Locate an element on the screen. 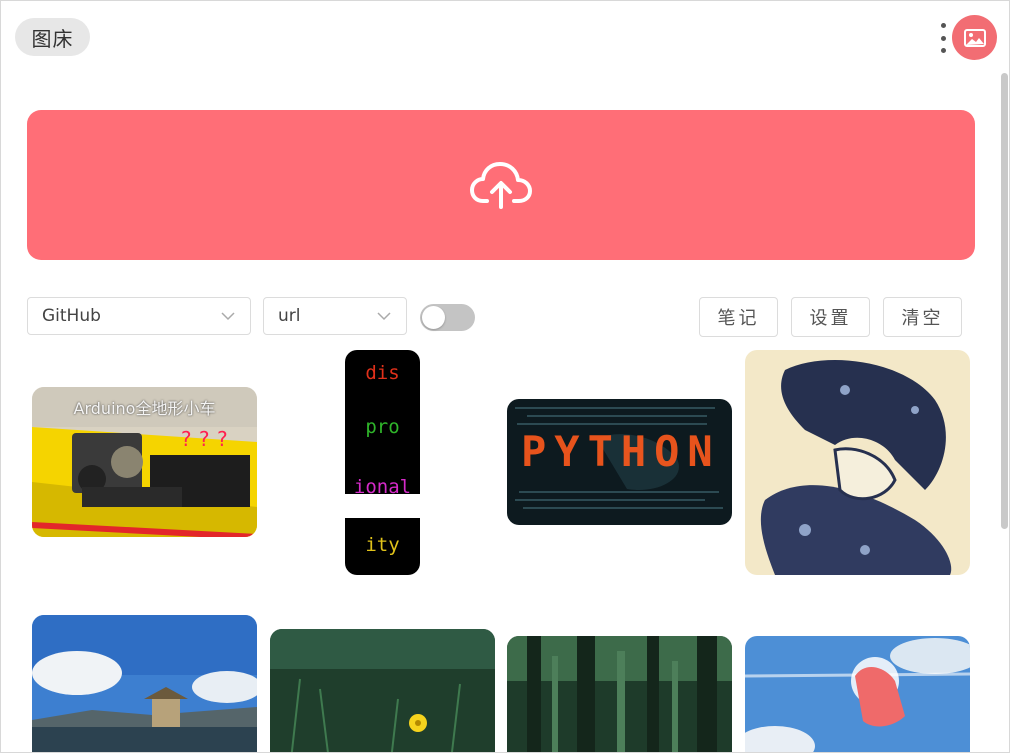 The height and width of the screenshot is (753, 1010). avatar is located at coordinates (974, 37).